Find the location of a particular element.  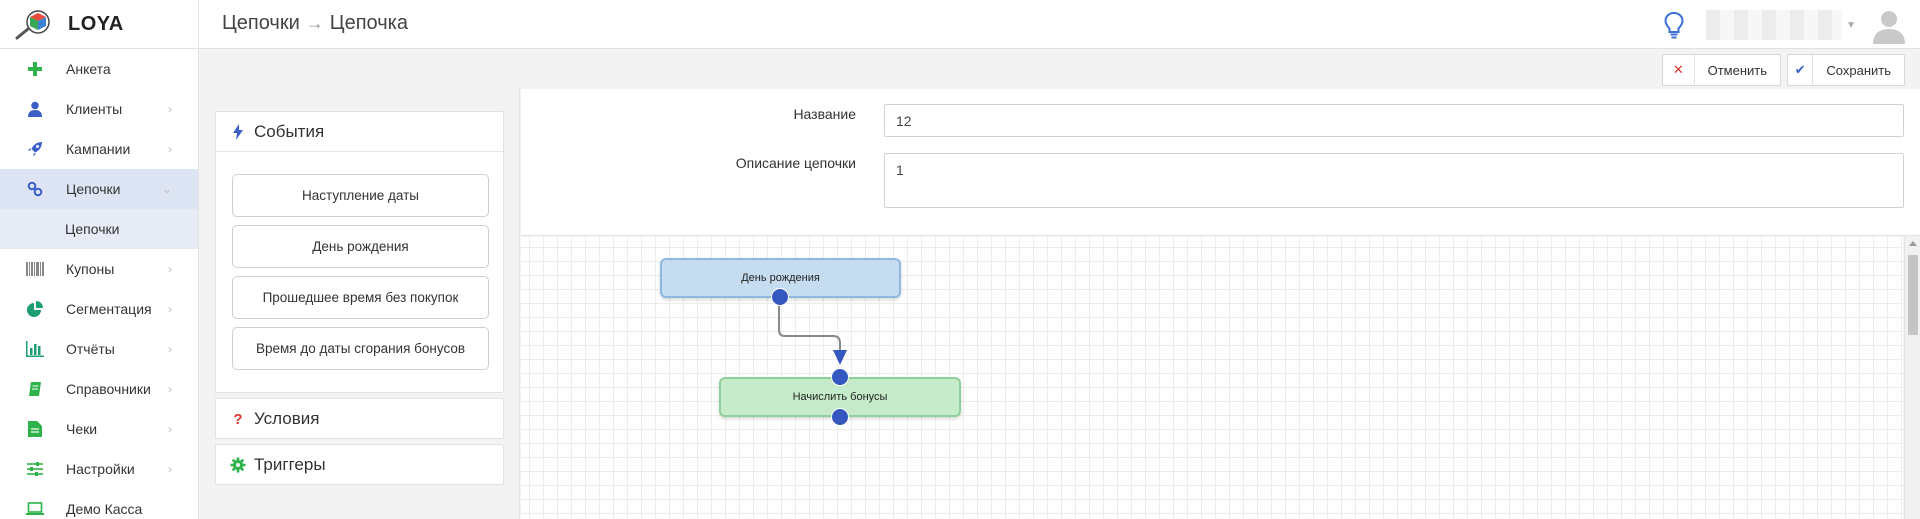

header-right: ▼ is located at coordinates (1785, 25).